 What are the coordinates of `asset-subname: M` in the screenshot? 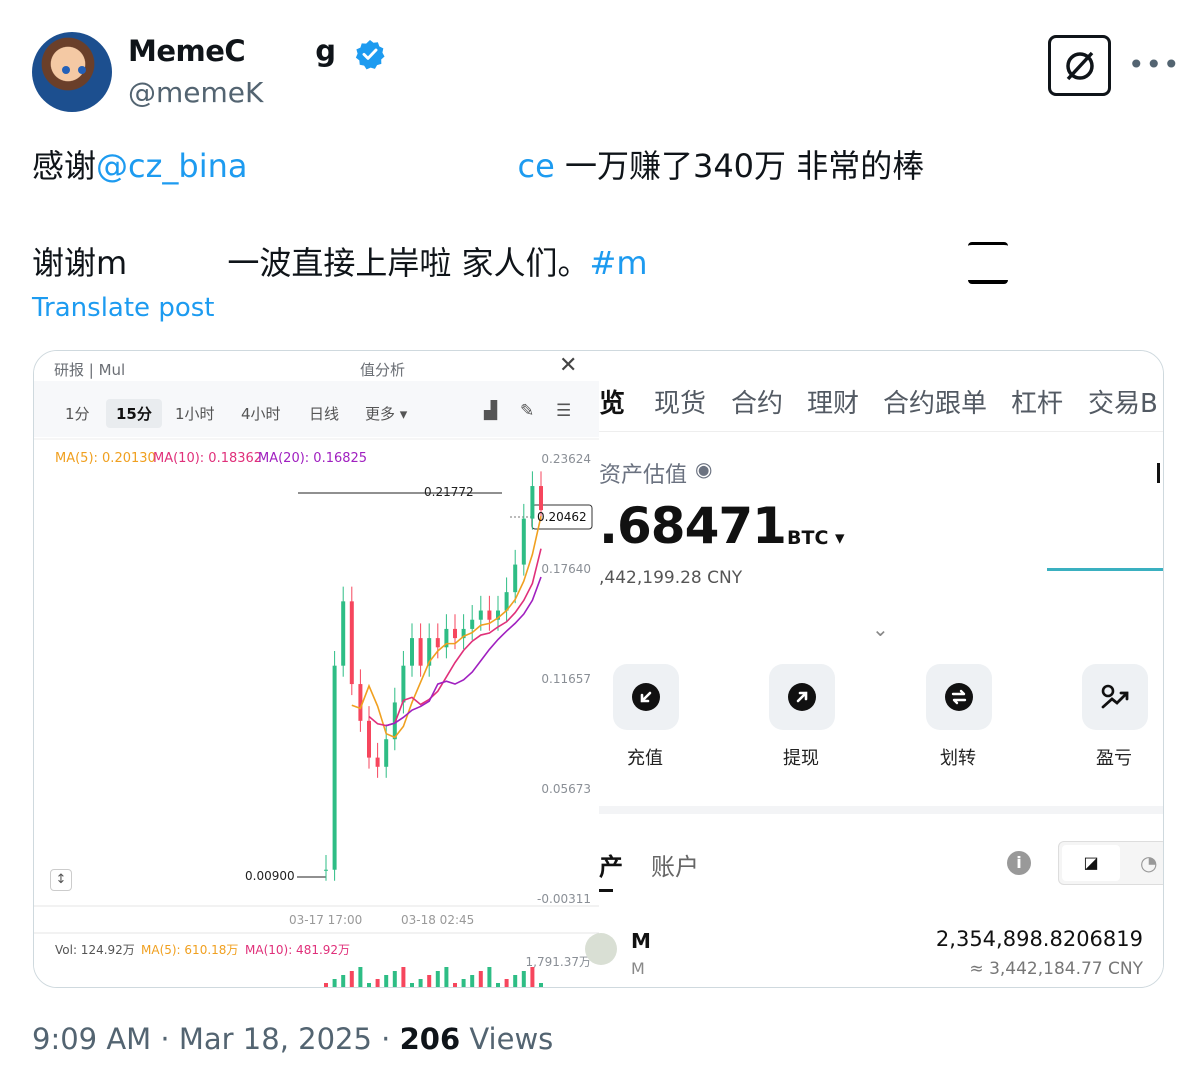 It's located at (638, 968).